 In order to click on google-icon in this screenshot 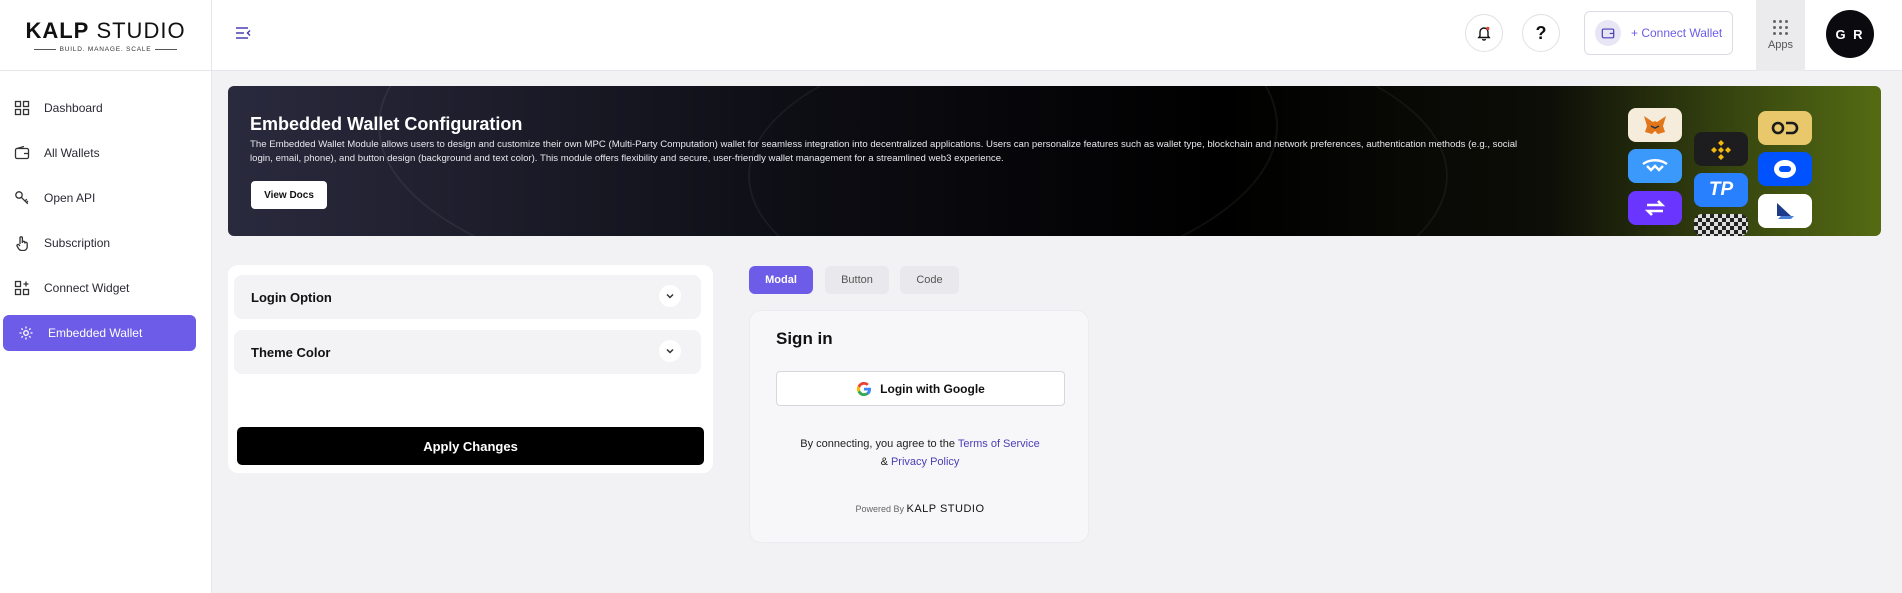, I will do `click(864, 388)`.